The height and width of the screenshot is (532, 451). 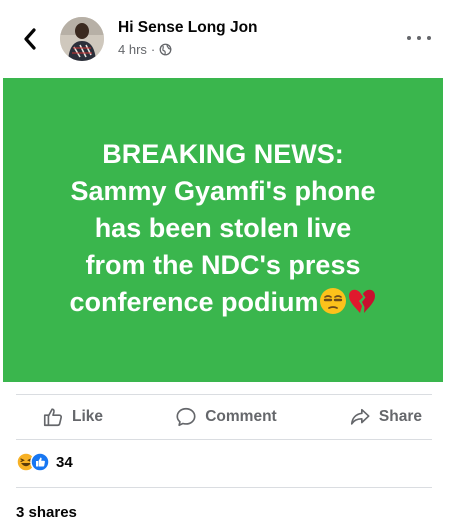 I want to click on poster-name: Hi Sense Long Jon, so click(x=188, y=28).